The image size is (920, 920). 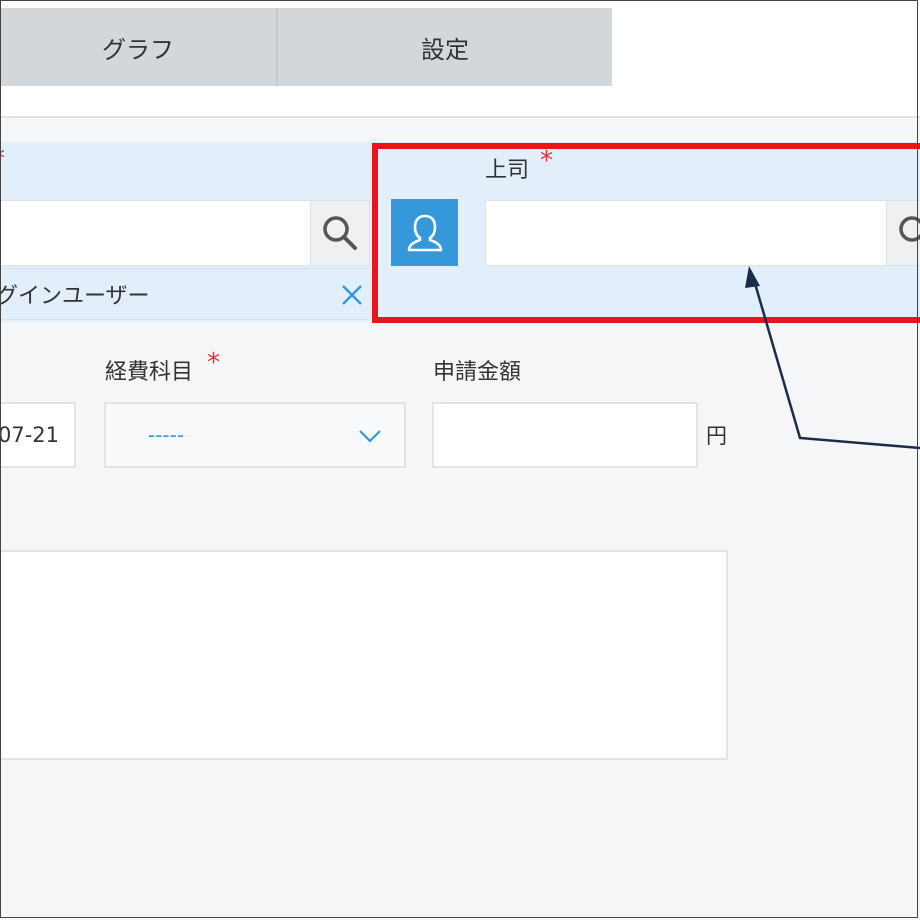 I want to click on tab-graph: グラフ, so click(x=139, y=47).